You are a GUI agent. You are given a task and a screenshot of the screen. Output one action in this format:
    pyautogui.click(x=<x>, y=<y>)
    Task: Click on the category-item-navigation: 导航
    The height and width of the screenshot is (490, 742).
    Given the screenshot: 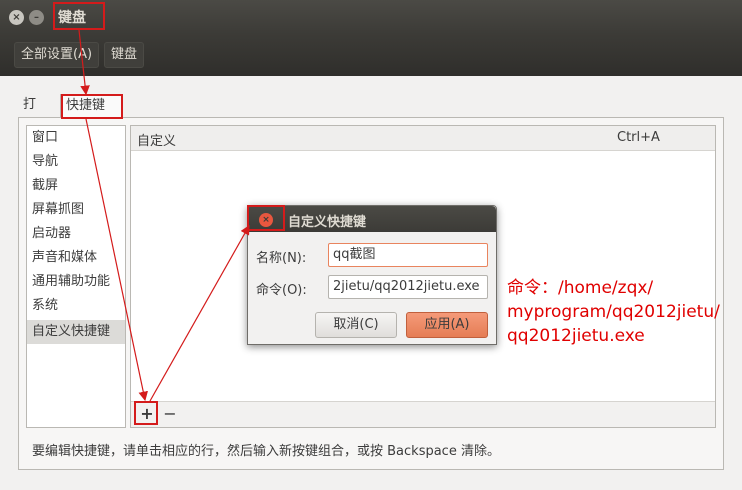 What is the action you would take?
    pyautogui.click(x=76, y=162)
    